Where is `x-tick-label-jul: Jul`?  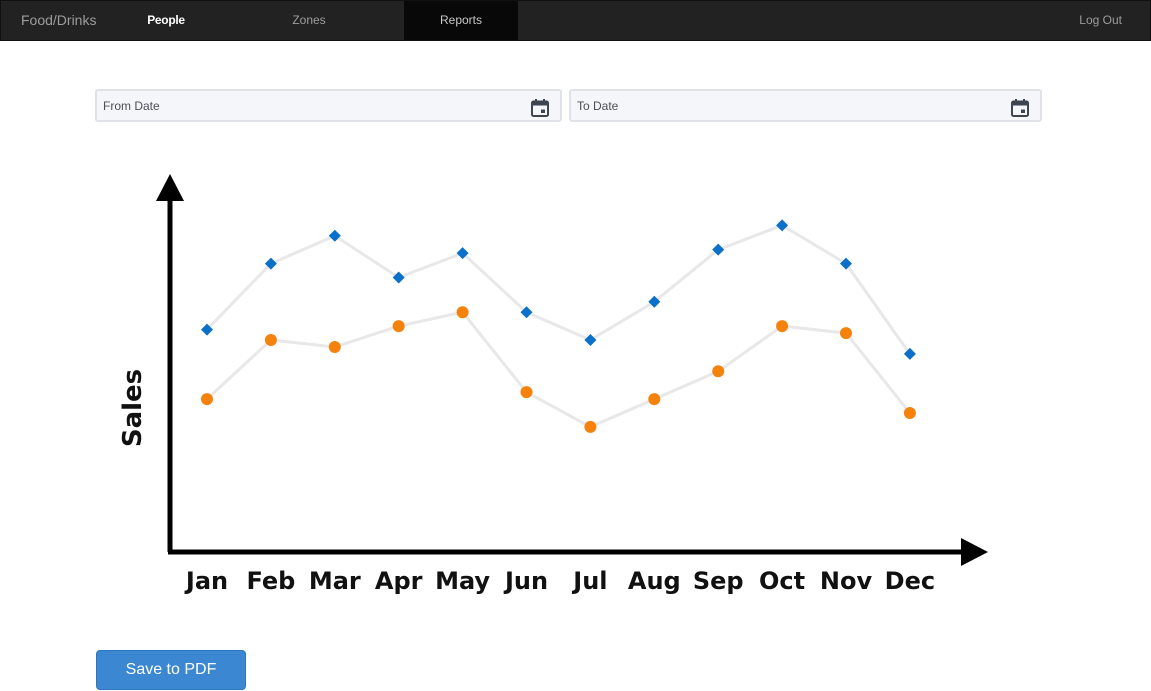
x-tick-label-jul: Jul is located at coordinates (589, 581).